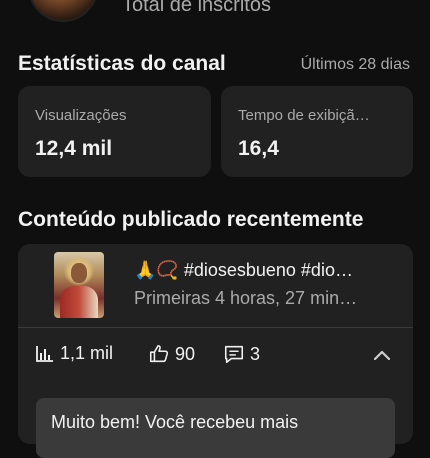 This screenshot has width=430, height=458. Describe the element at coordinates (382, 356) in the screenshot. I see `chevron-up-icon` at that location.